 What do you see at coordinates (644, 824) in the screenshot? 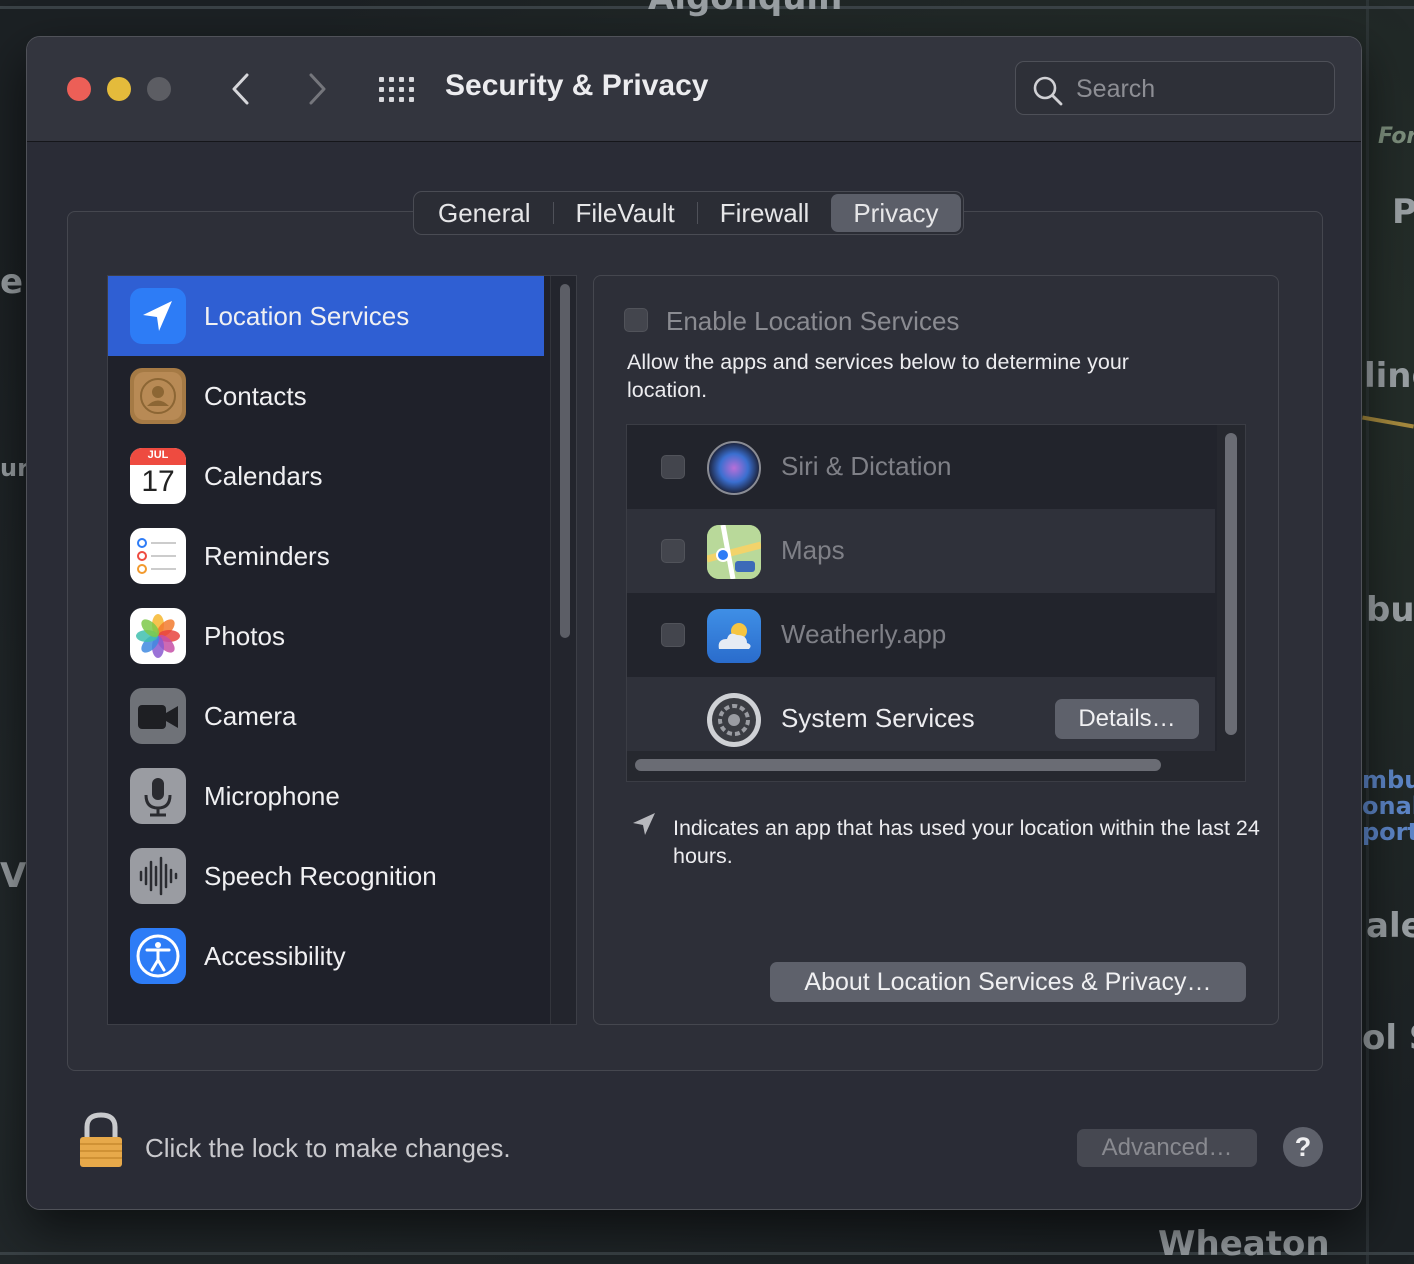
I see `location-indicator-icon` at bounding box center [644, 824].